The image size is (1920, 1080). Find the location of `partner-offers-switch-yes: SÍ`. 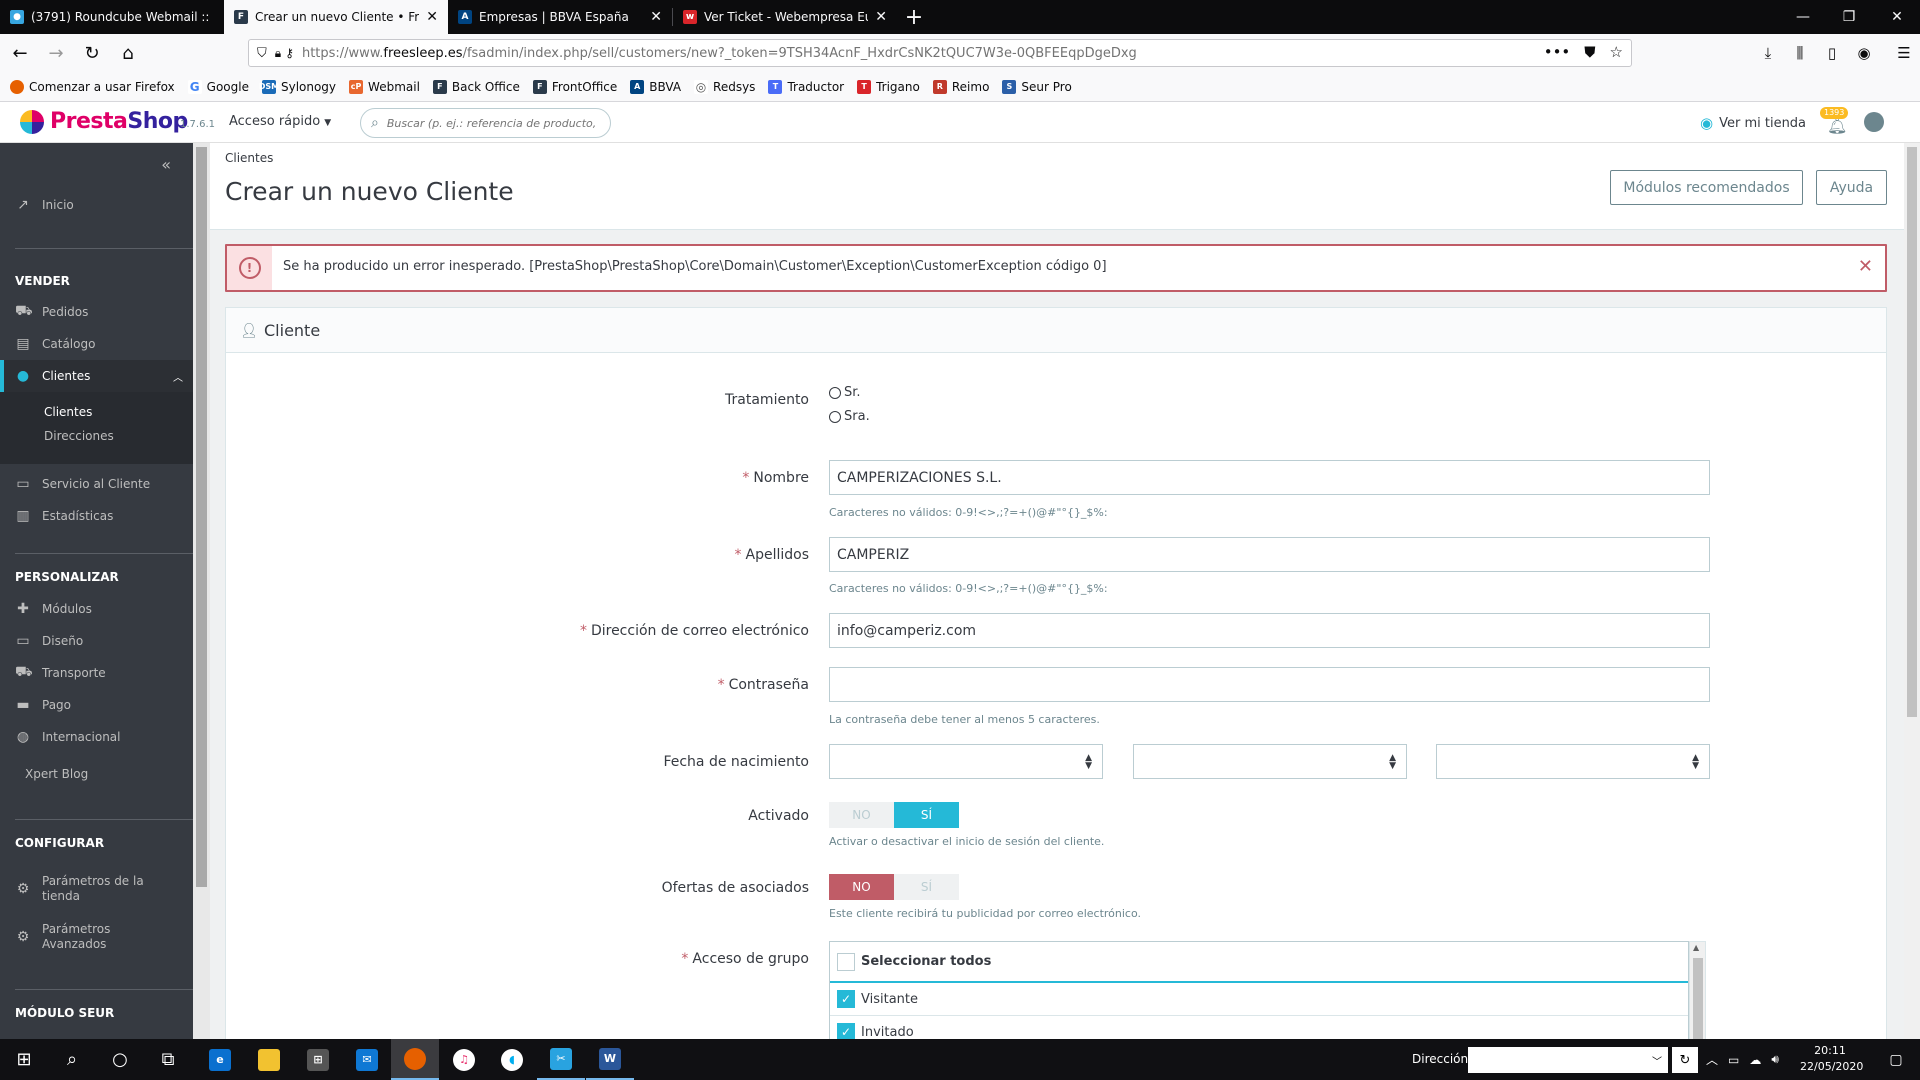

partner-offers-switch-yes: SÍ is located at coordinates (926, 887).